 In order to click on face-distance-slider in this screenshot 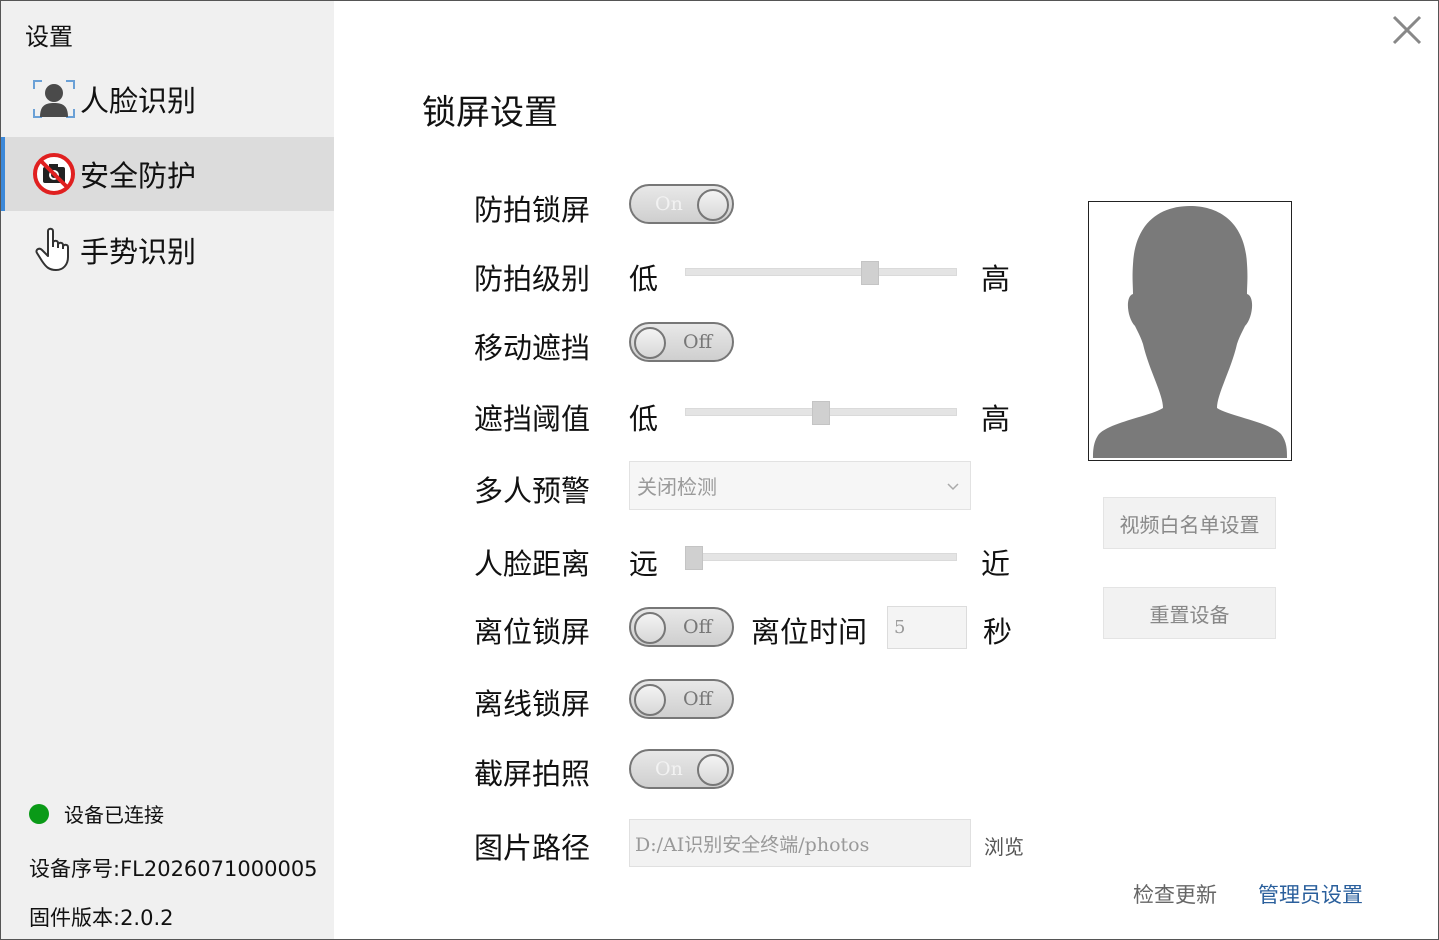, I will do `click(821, 558)`.